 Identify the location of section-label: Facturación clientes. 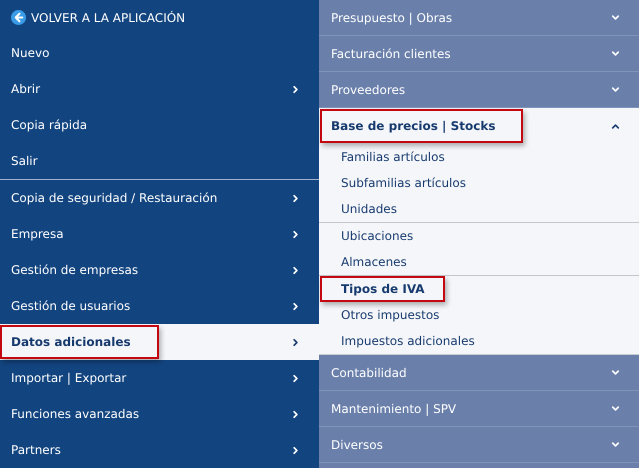
(391, 53).